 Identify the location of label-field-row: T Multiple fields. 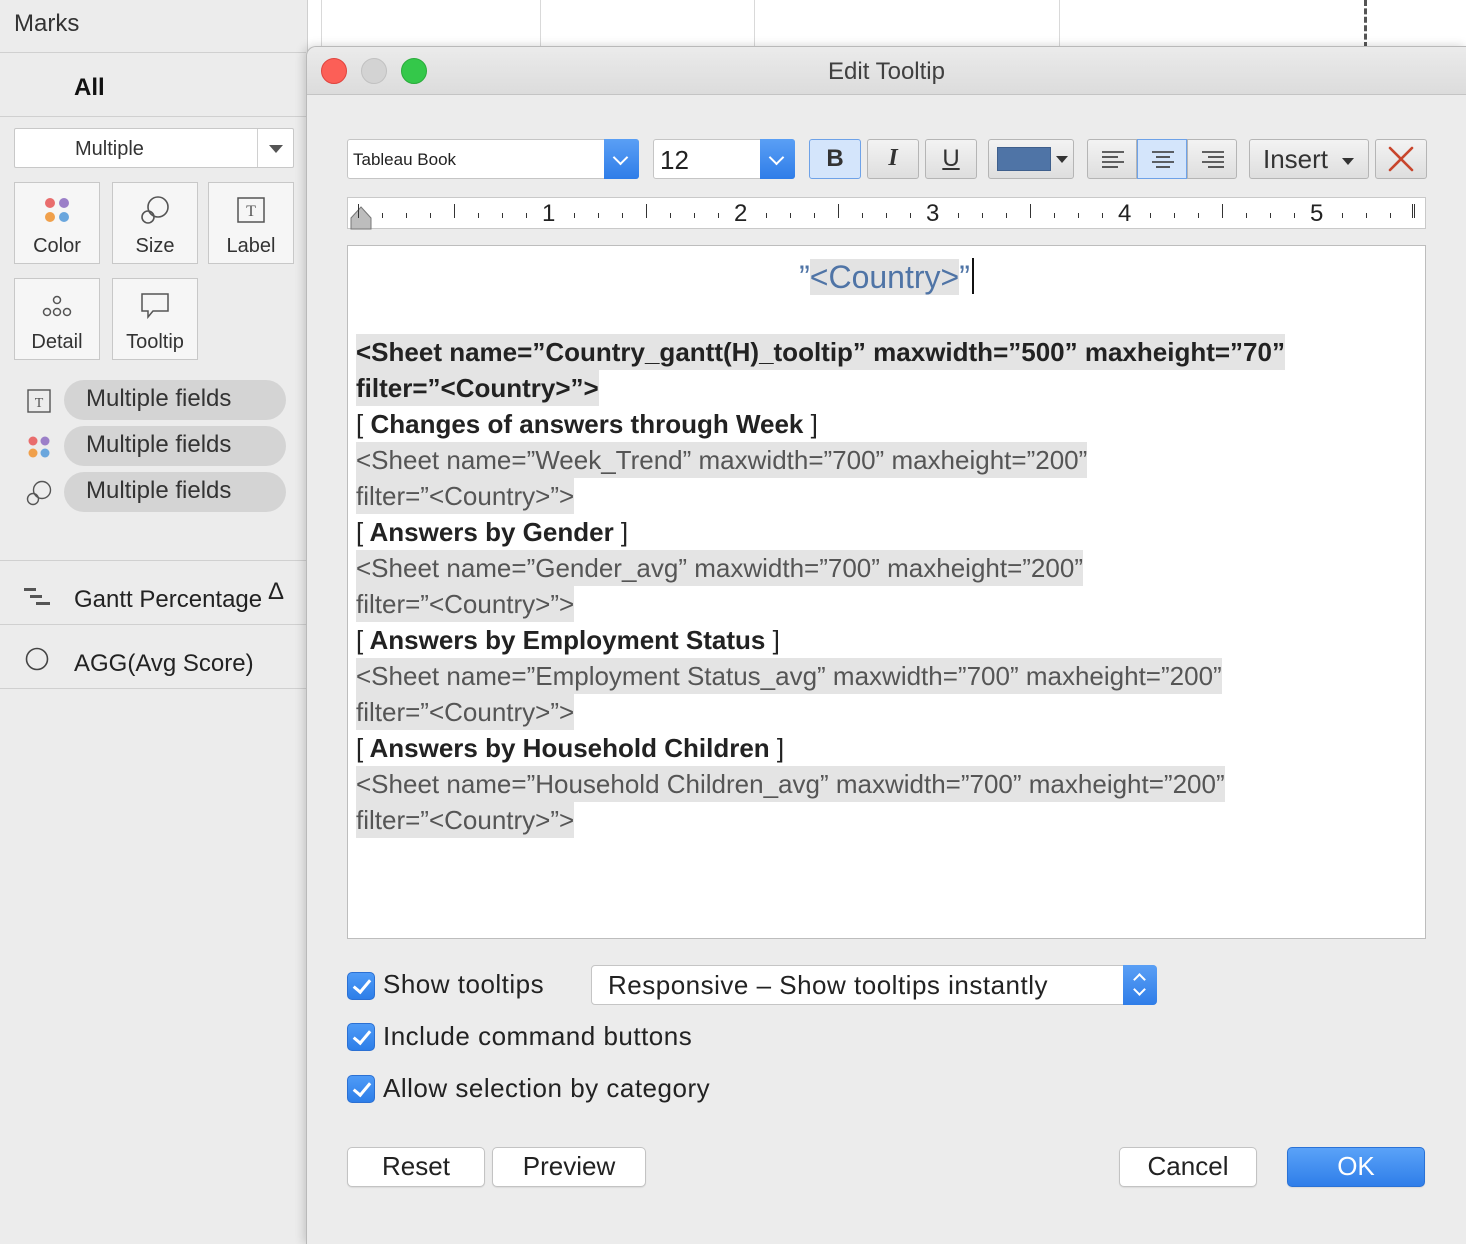
(156, 400).